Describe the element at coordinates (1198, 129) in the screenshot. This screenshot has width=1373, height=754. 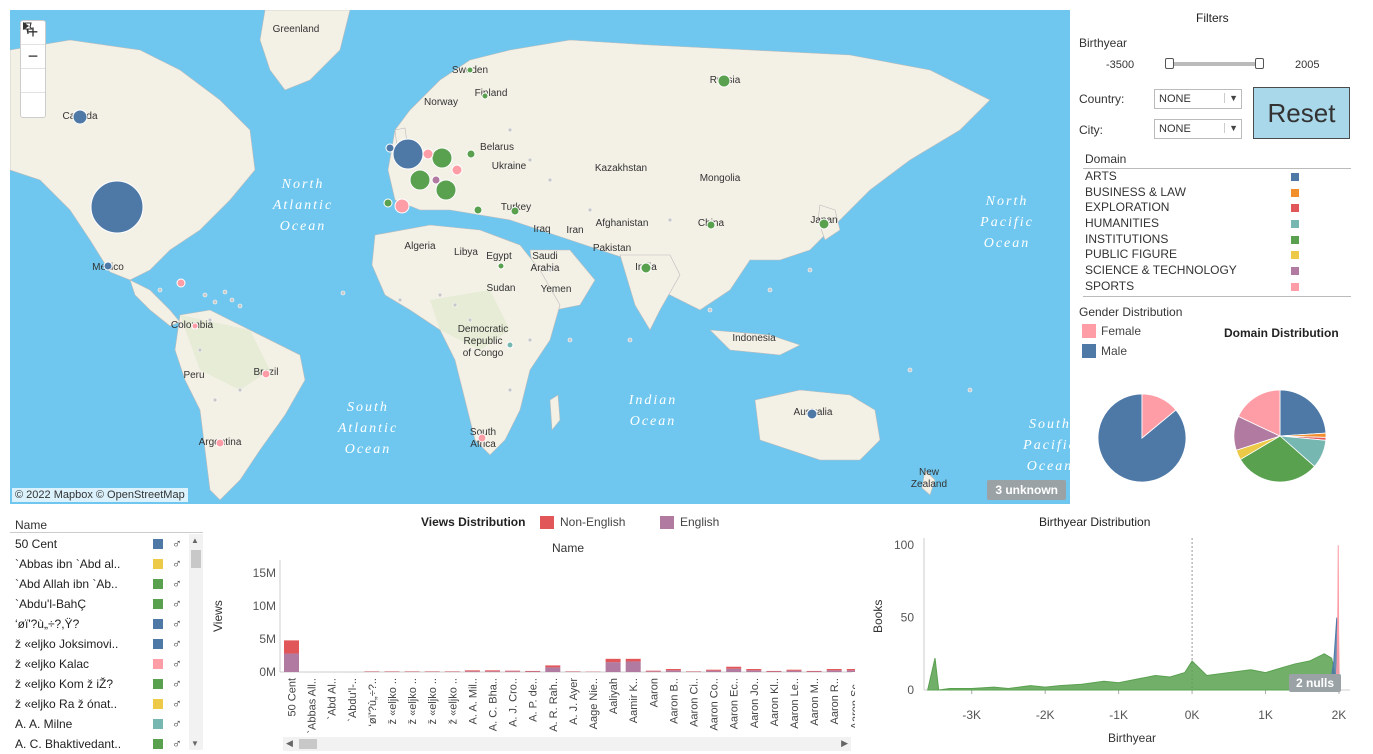
I see `city-dropdown: NONE ▼` at that location.